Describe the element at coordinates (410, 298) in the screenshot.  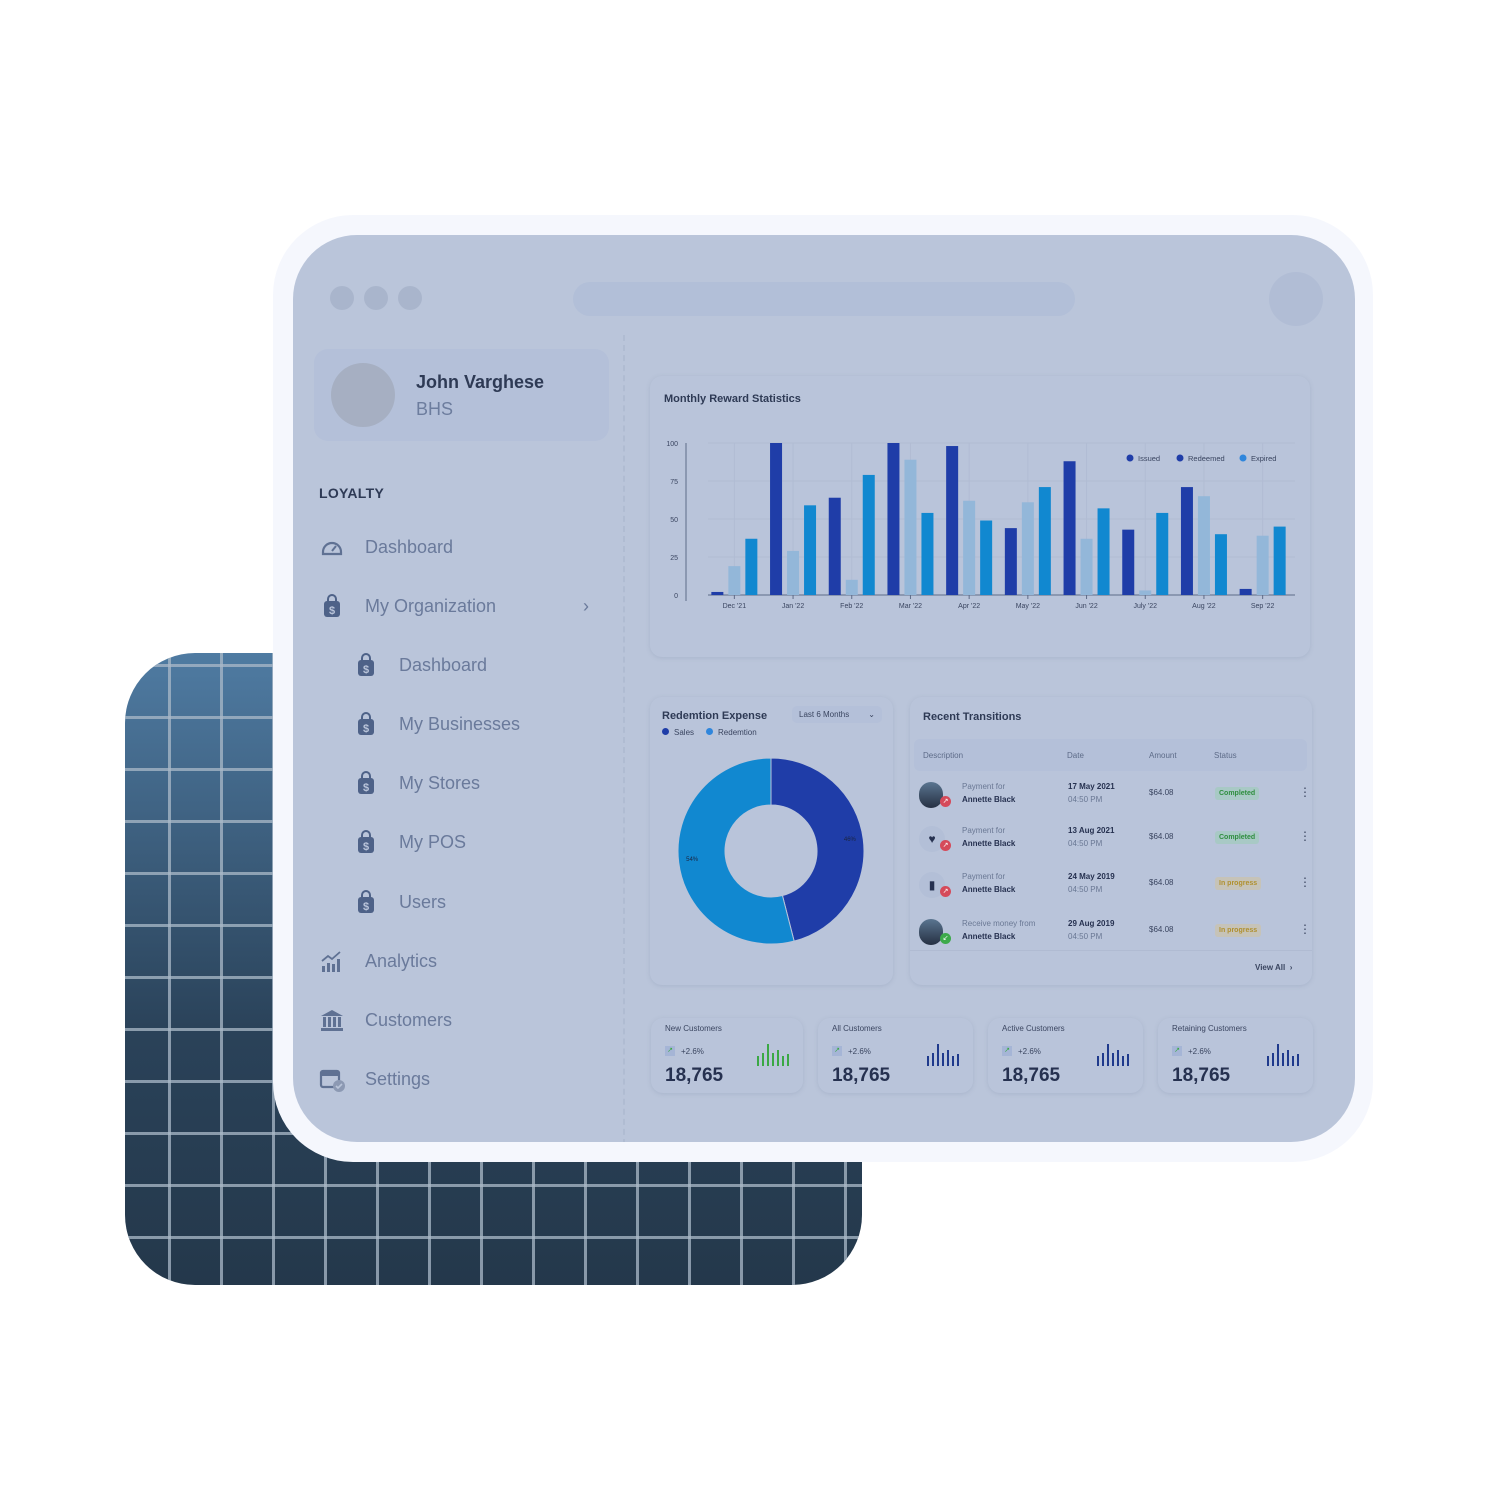
I see `window-dot-maximize` at that location.